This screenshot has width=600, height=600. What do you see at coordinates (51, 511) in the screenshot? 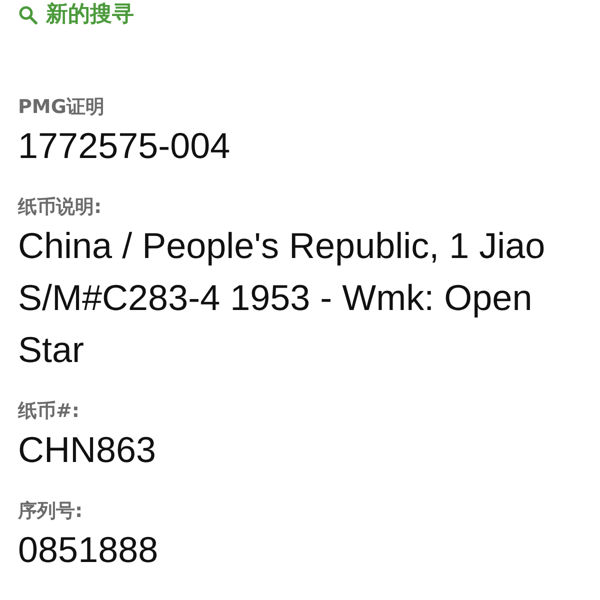
I see `field-label: 序列号:` at bounding box center [51, 511].